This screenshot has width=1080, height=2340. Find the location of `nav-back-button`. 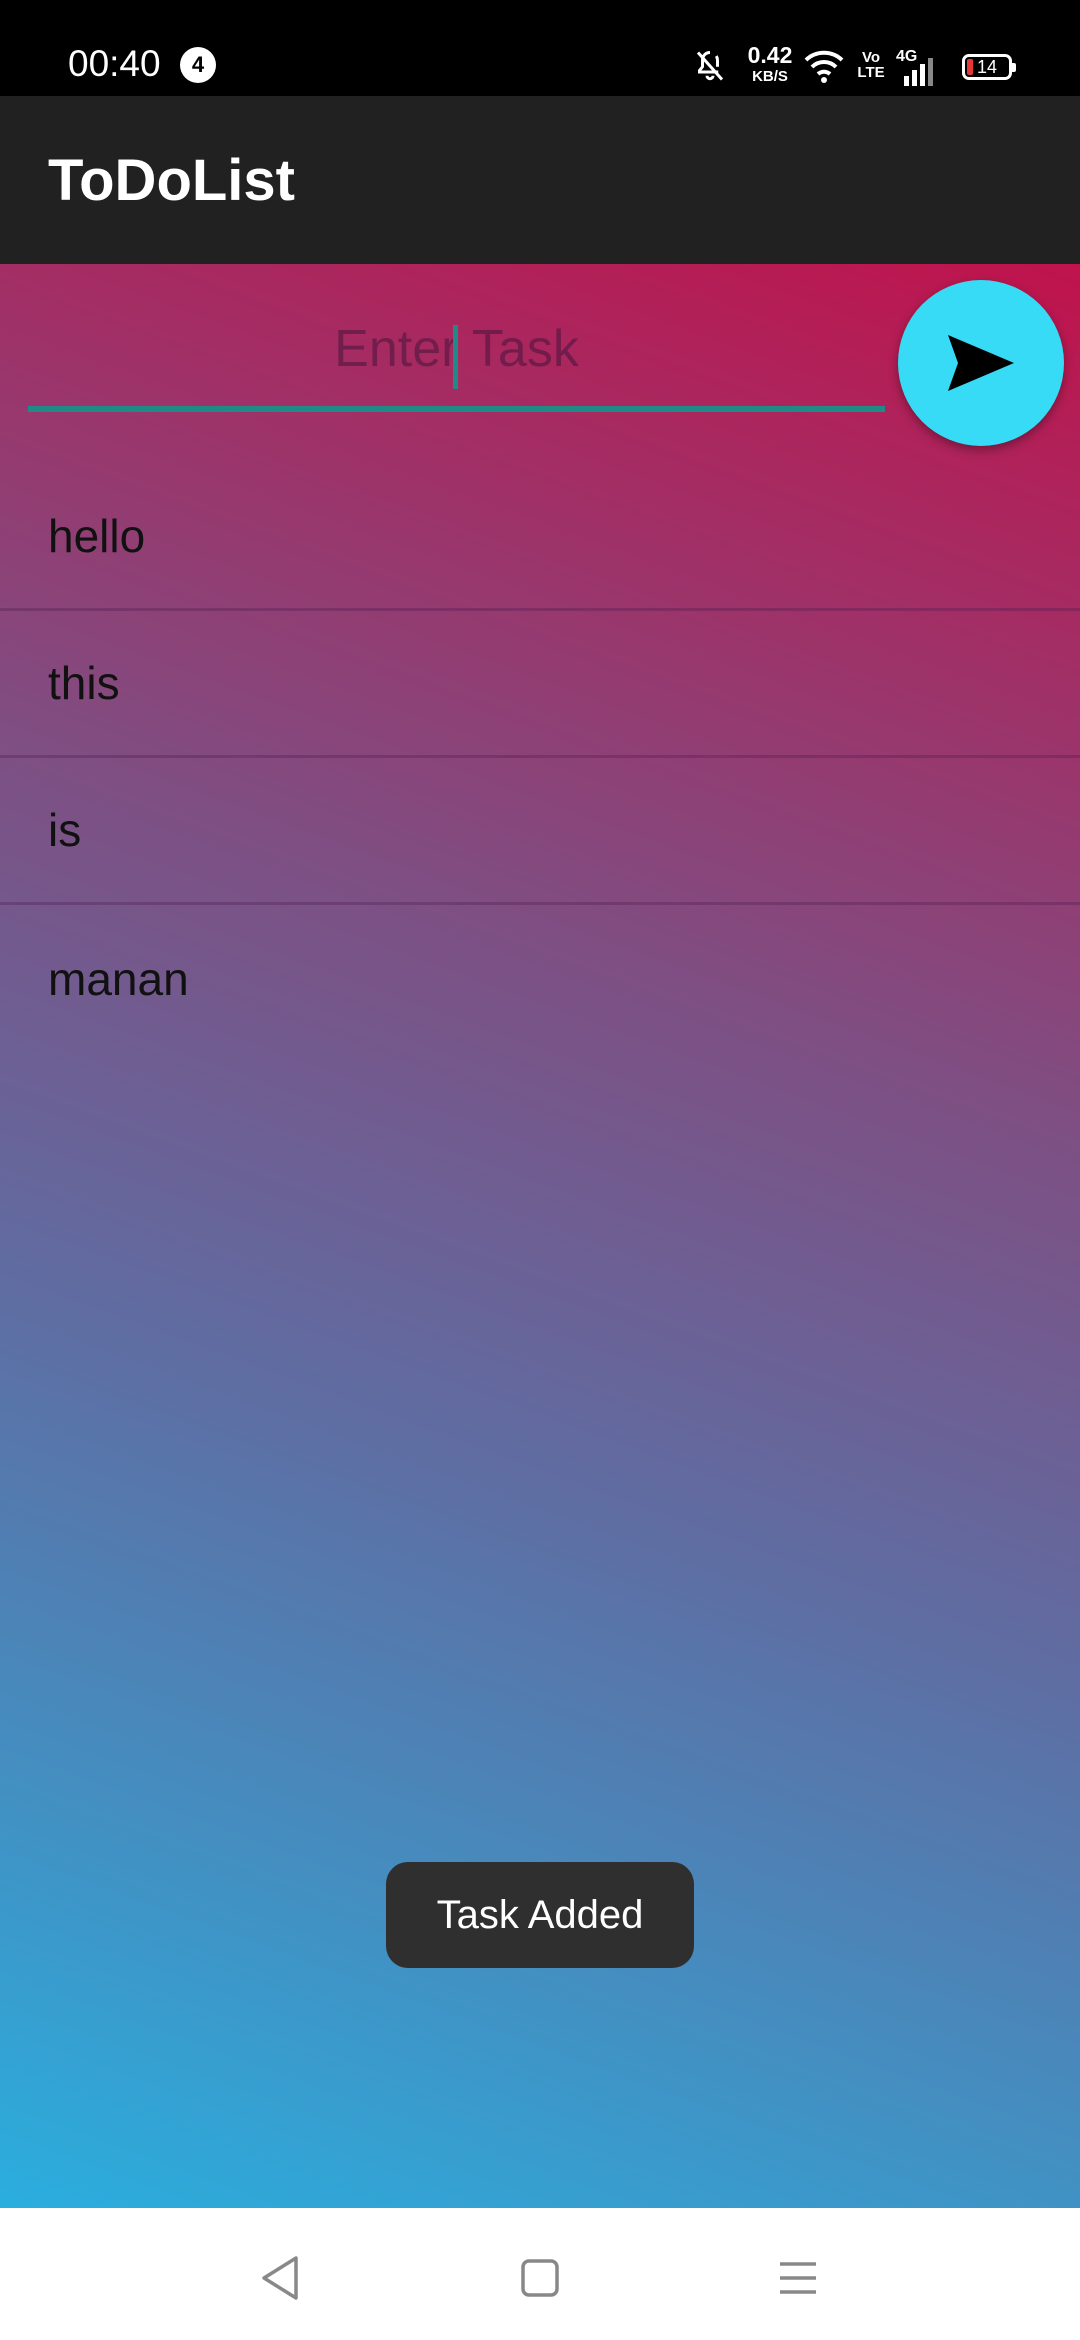

nav-back-button is located at coordinates (280, 2278).